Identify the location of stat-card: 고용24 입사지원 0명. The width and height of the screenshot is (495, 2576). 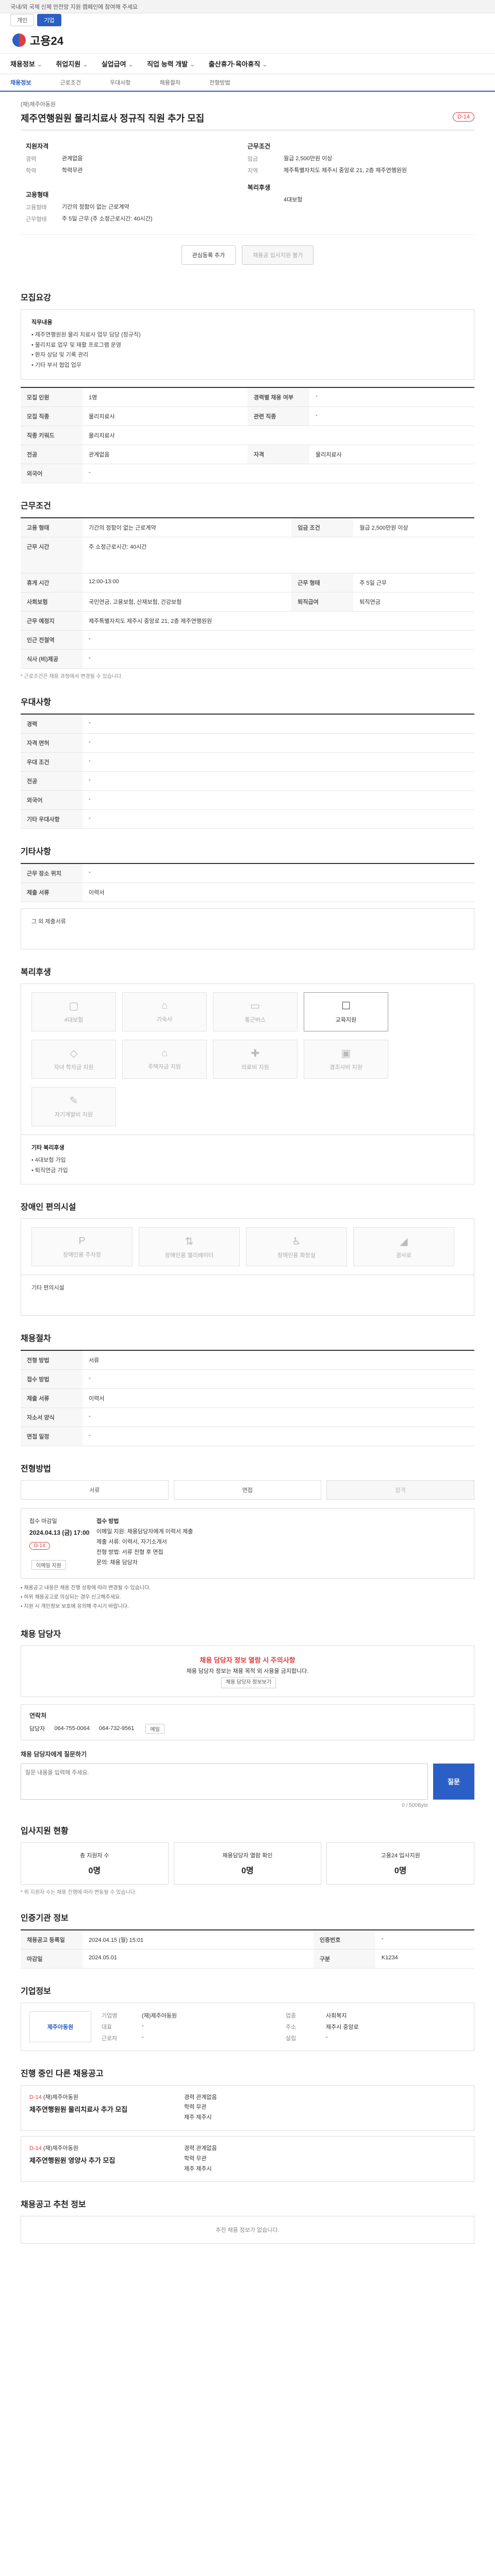
(400, 1863).